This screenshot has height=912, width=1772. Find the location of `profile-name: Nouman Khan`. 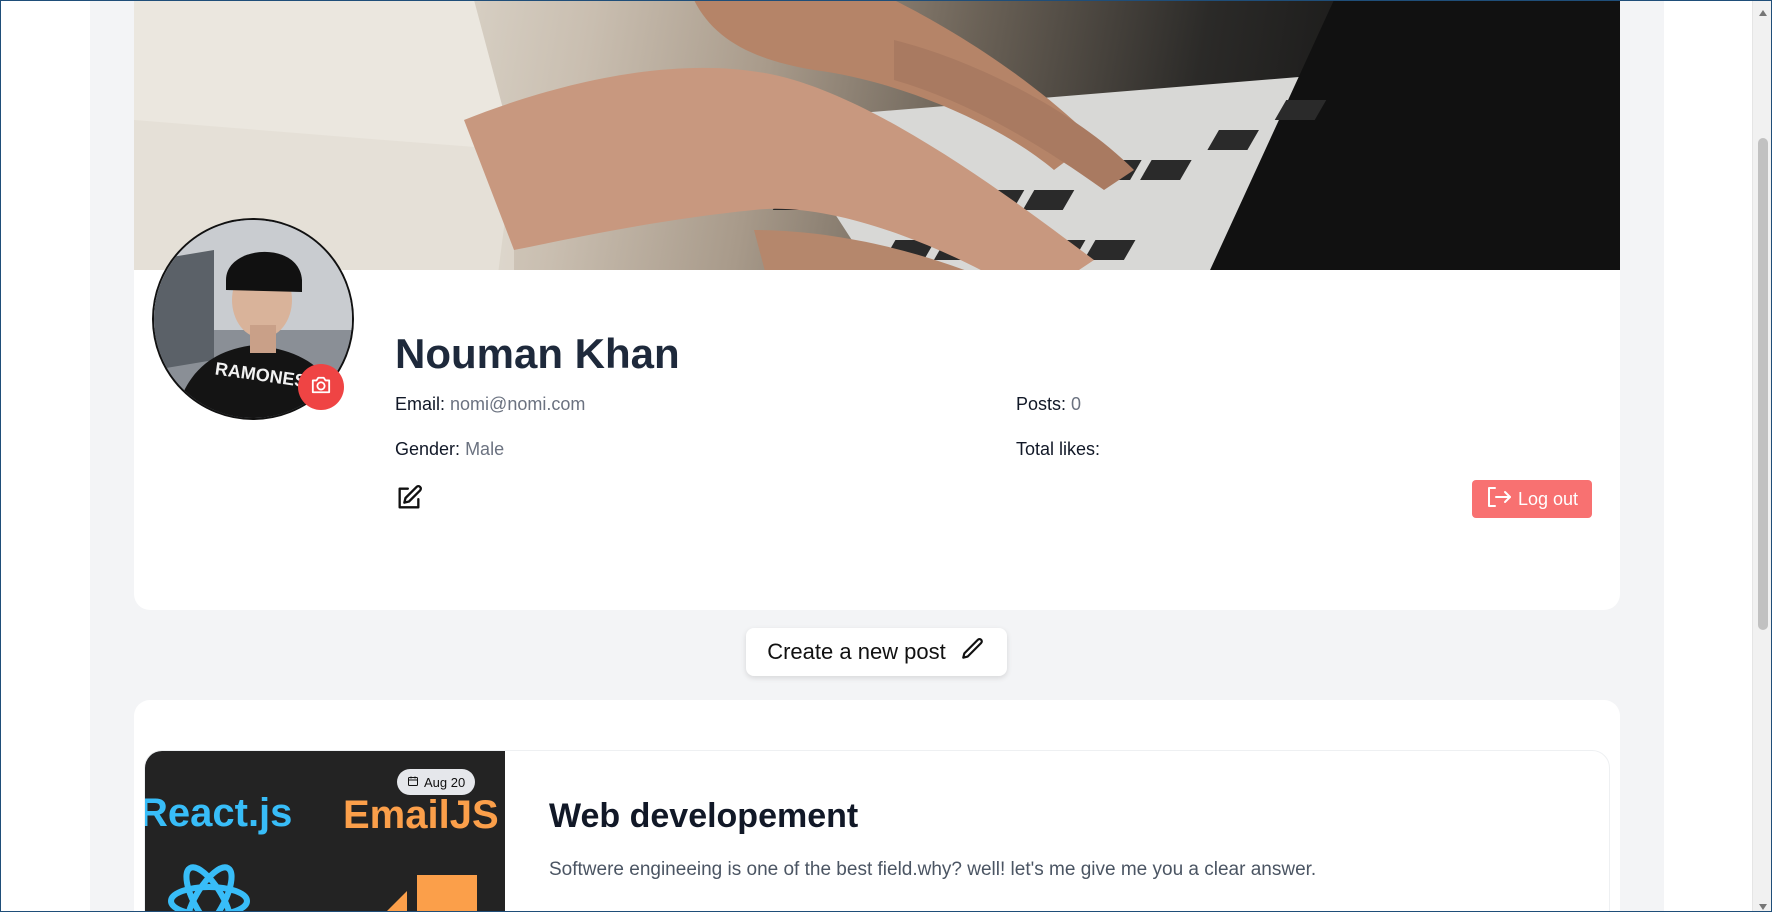

profile-name: Nouman Khan is located at coordinates (537, 353).